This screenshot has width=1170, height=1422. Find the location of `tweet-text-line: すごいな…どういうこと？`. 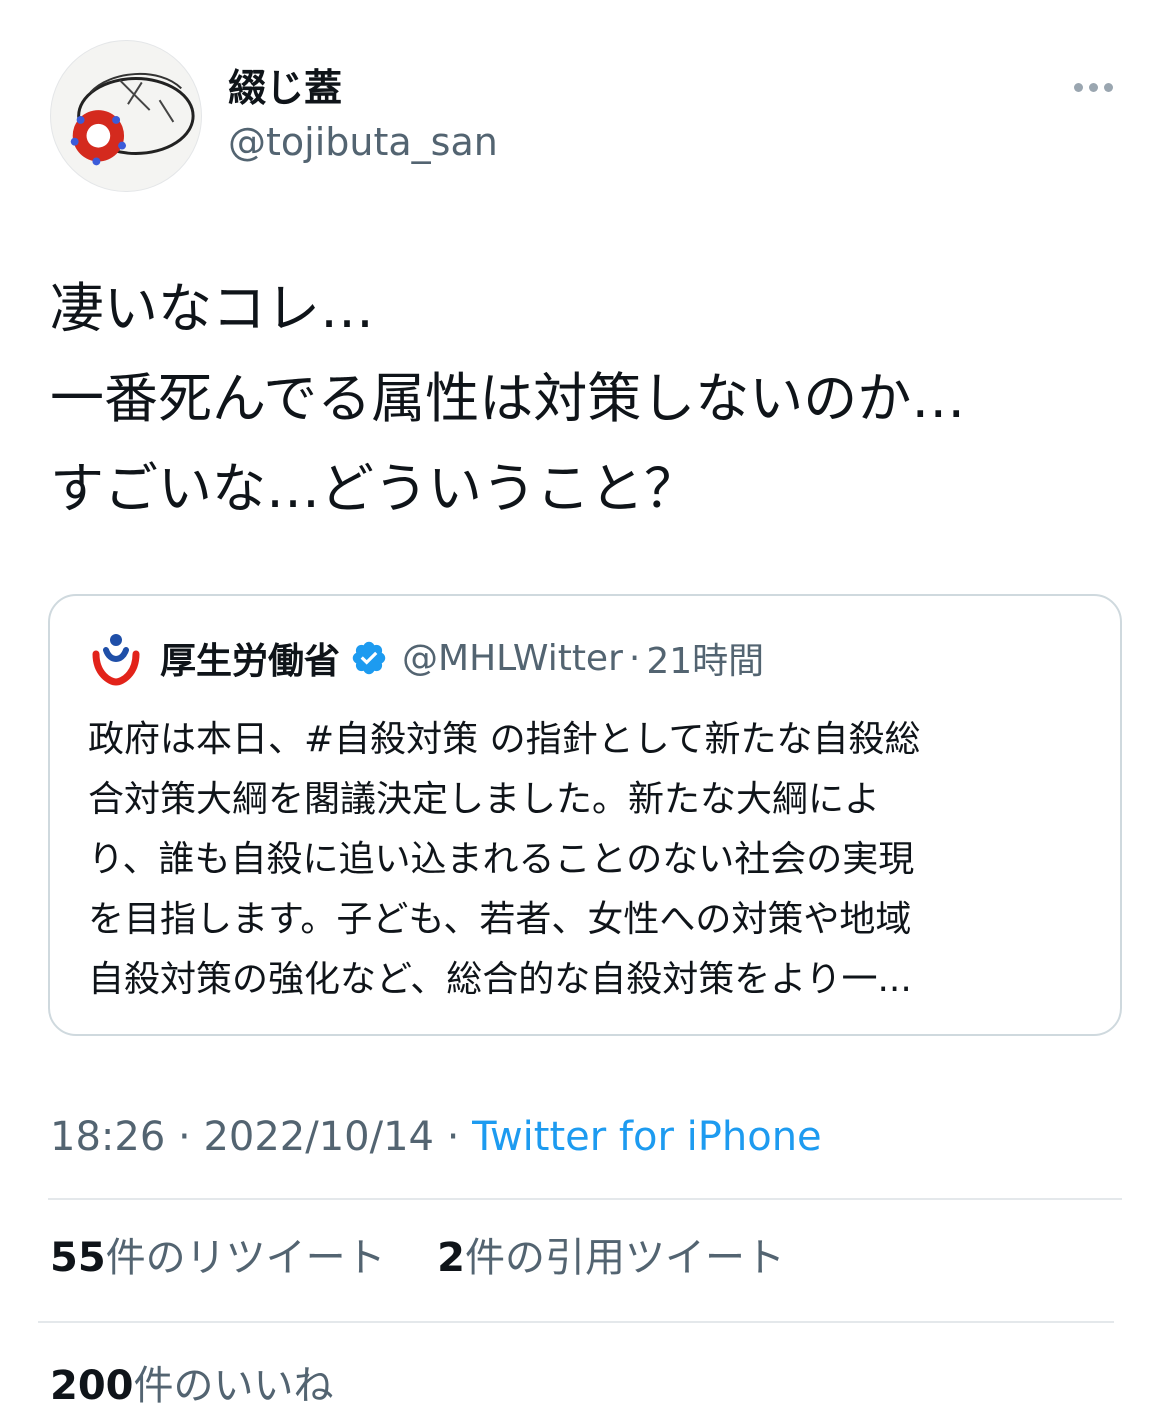

tweet-text-line: すごいな…どういうこと？ is located at coordinates (374, 488).